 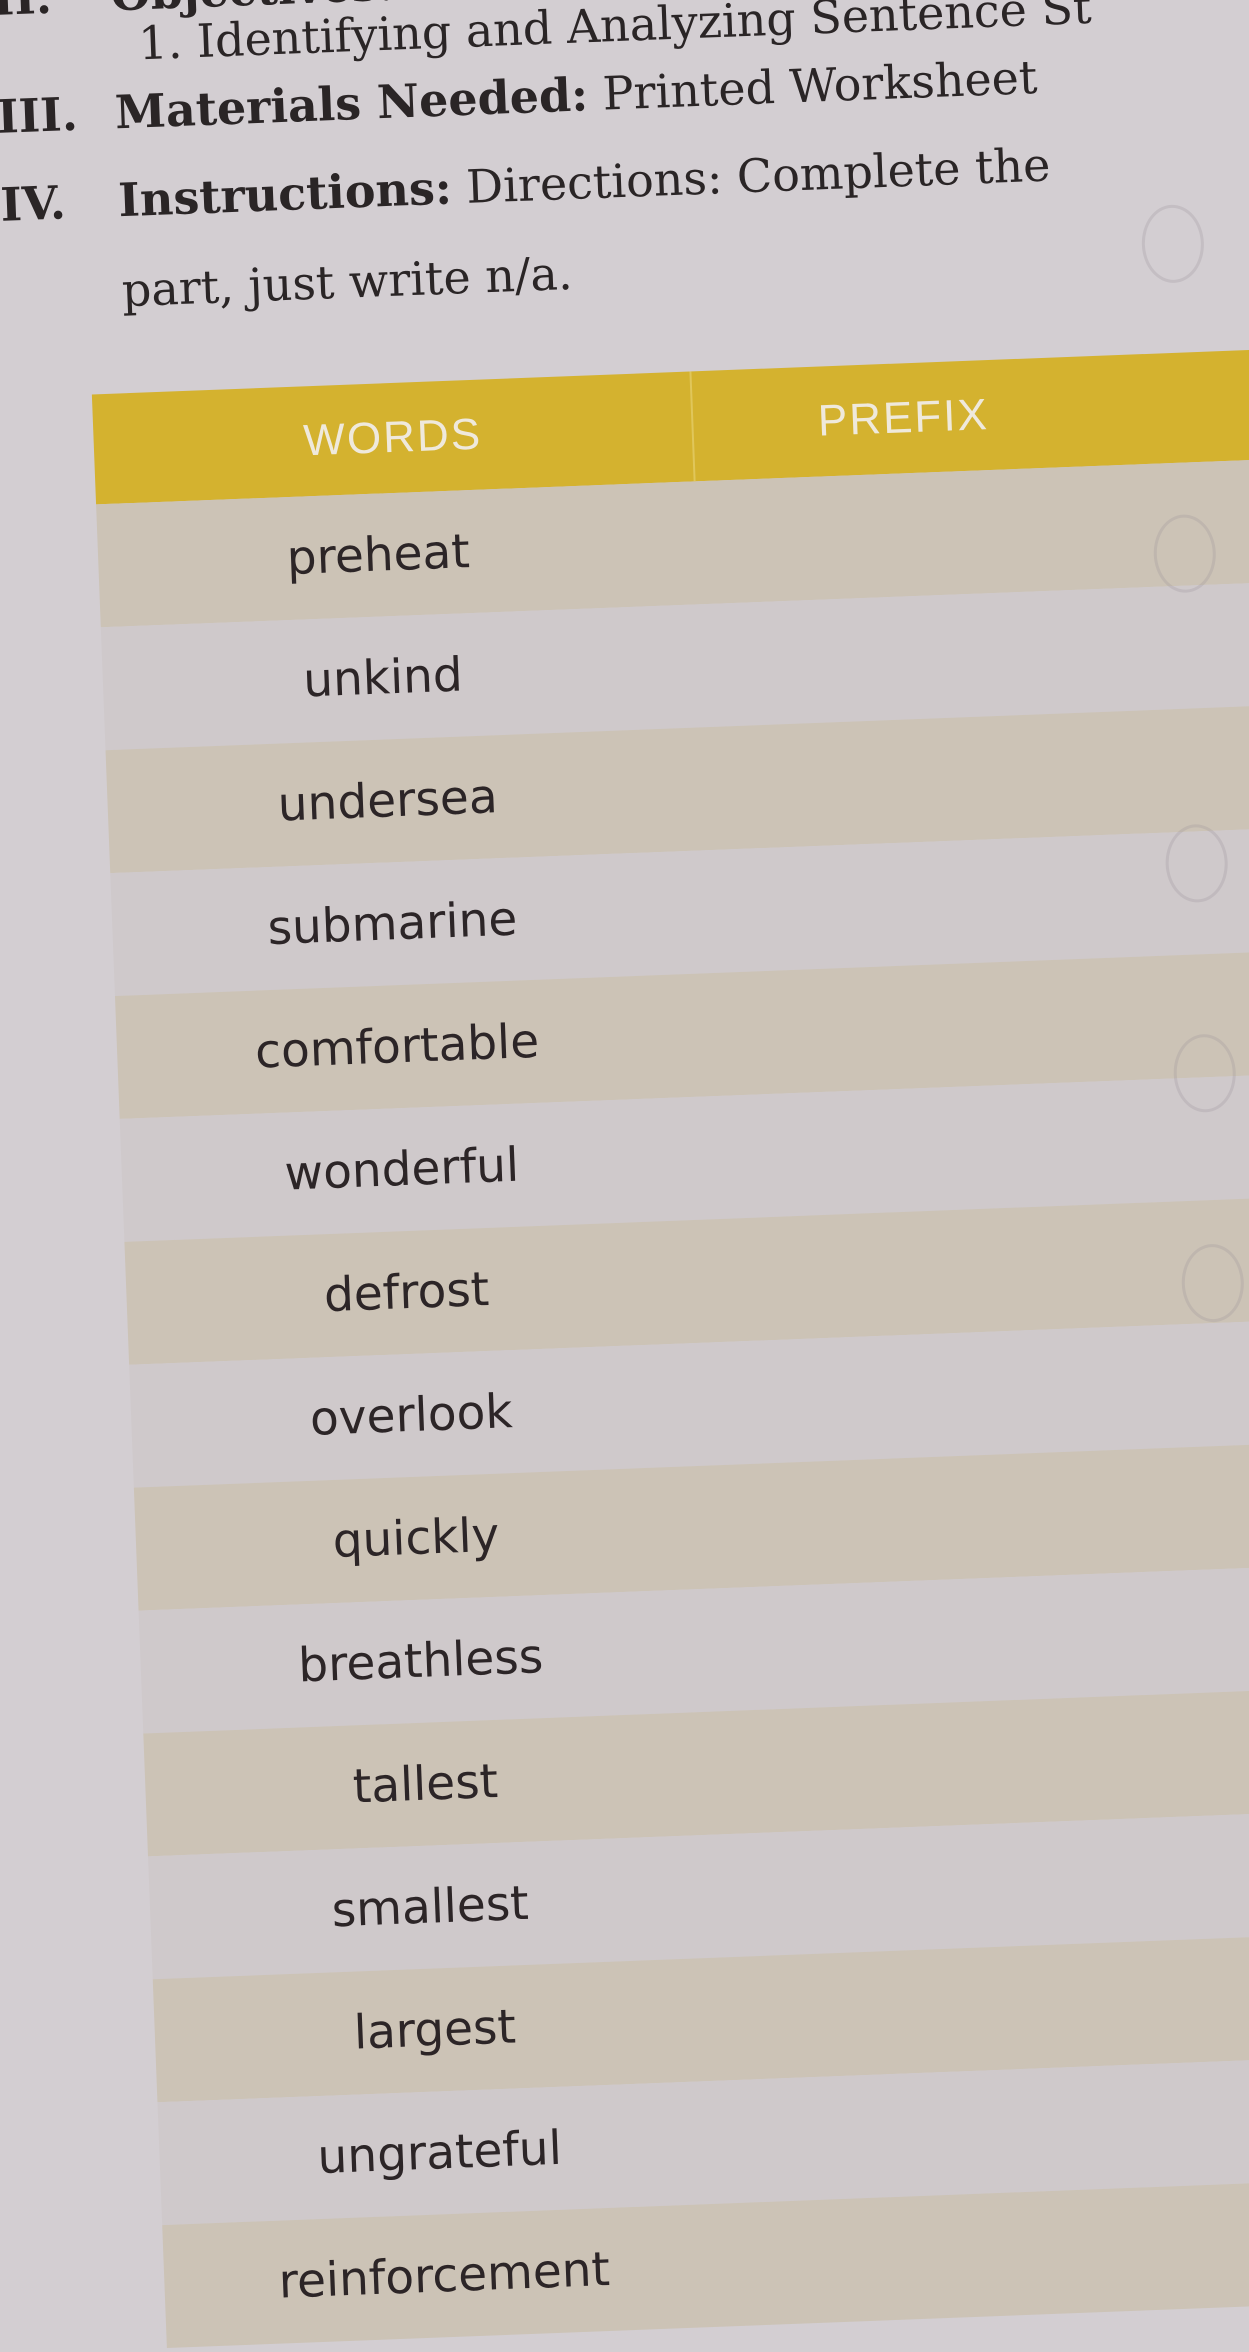 What do you see at coordinates (411, 1415) in the screenshot?
I see `word-cell: overlook` at bounding box center [411, 1415].